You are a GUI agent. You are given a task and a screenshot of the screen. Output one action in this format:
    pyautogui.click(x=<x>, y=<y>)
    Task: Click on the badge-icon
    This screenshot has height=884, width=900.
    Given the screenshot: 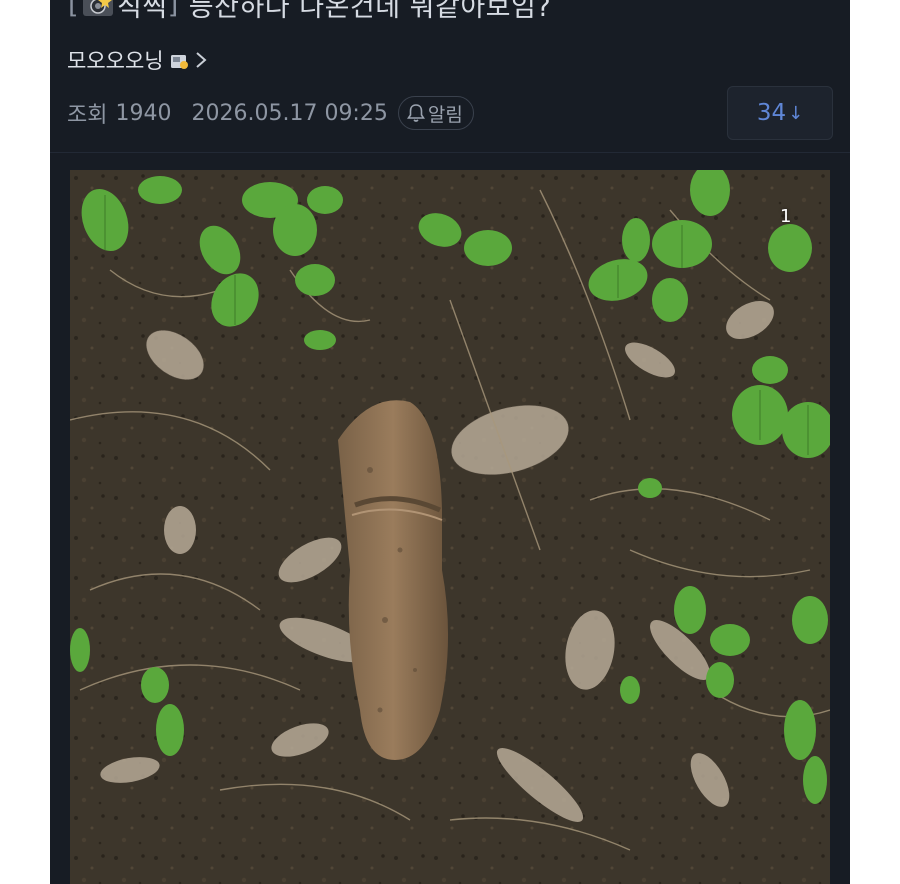 What is the action you would take?
    pyautogui.click(x=179, y=60)
    